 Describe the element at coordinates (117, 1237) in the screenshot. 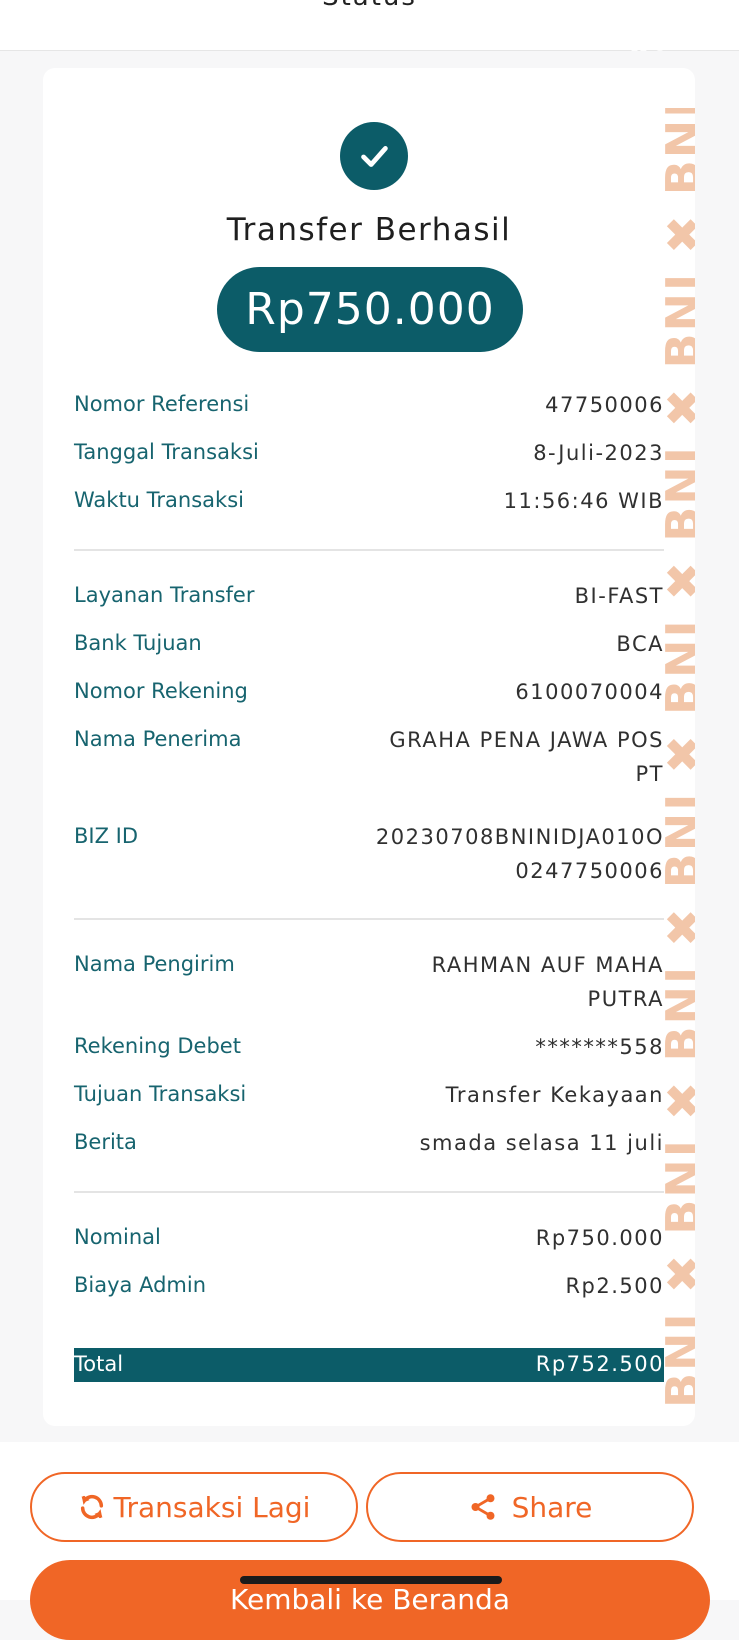

I see `row-label: Nominal` at that location.